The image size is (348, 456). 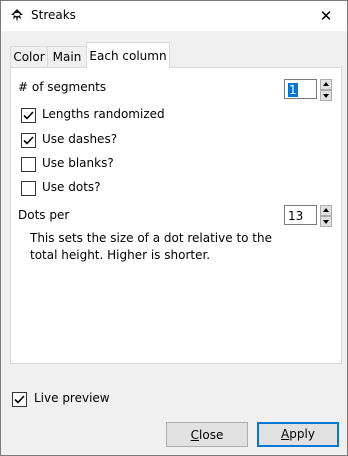 What do you see at coordinates (53, 15) in the screenshot?
I see `window-title: Streaks` at bounding box center [53, 15].